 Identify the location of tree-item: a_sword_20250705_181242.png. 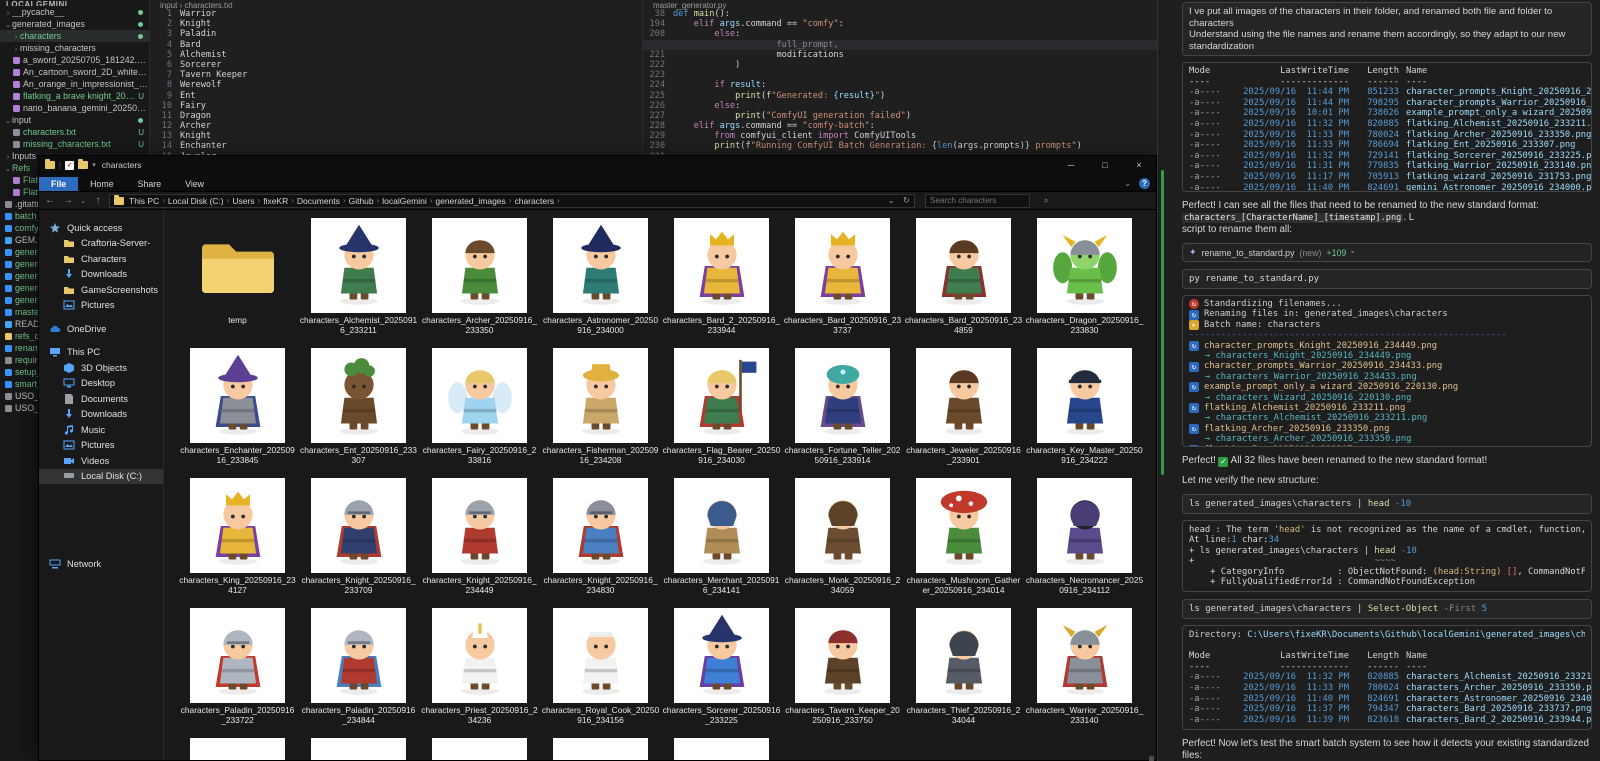
(74, 60).